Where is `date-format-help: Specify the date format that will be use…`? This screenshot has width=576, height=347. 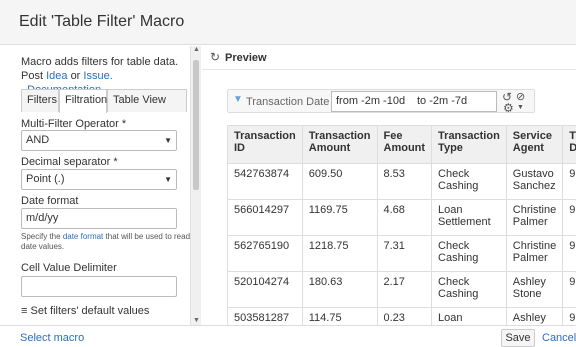
date-format-help: Specify the date format that will be use… is located at coordinates (105, 242).